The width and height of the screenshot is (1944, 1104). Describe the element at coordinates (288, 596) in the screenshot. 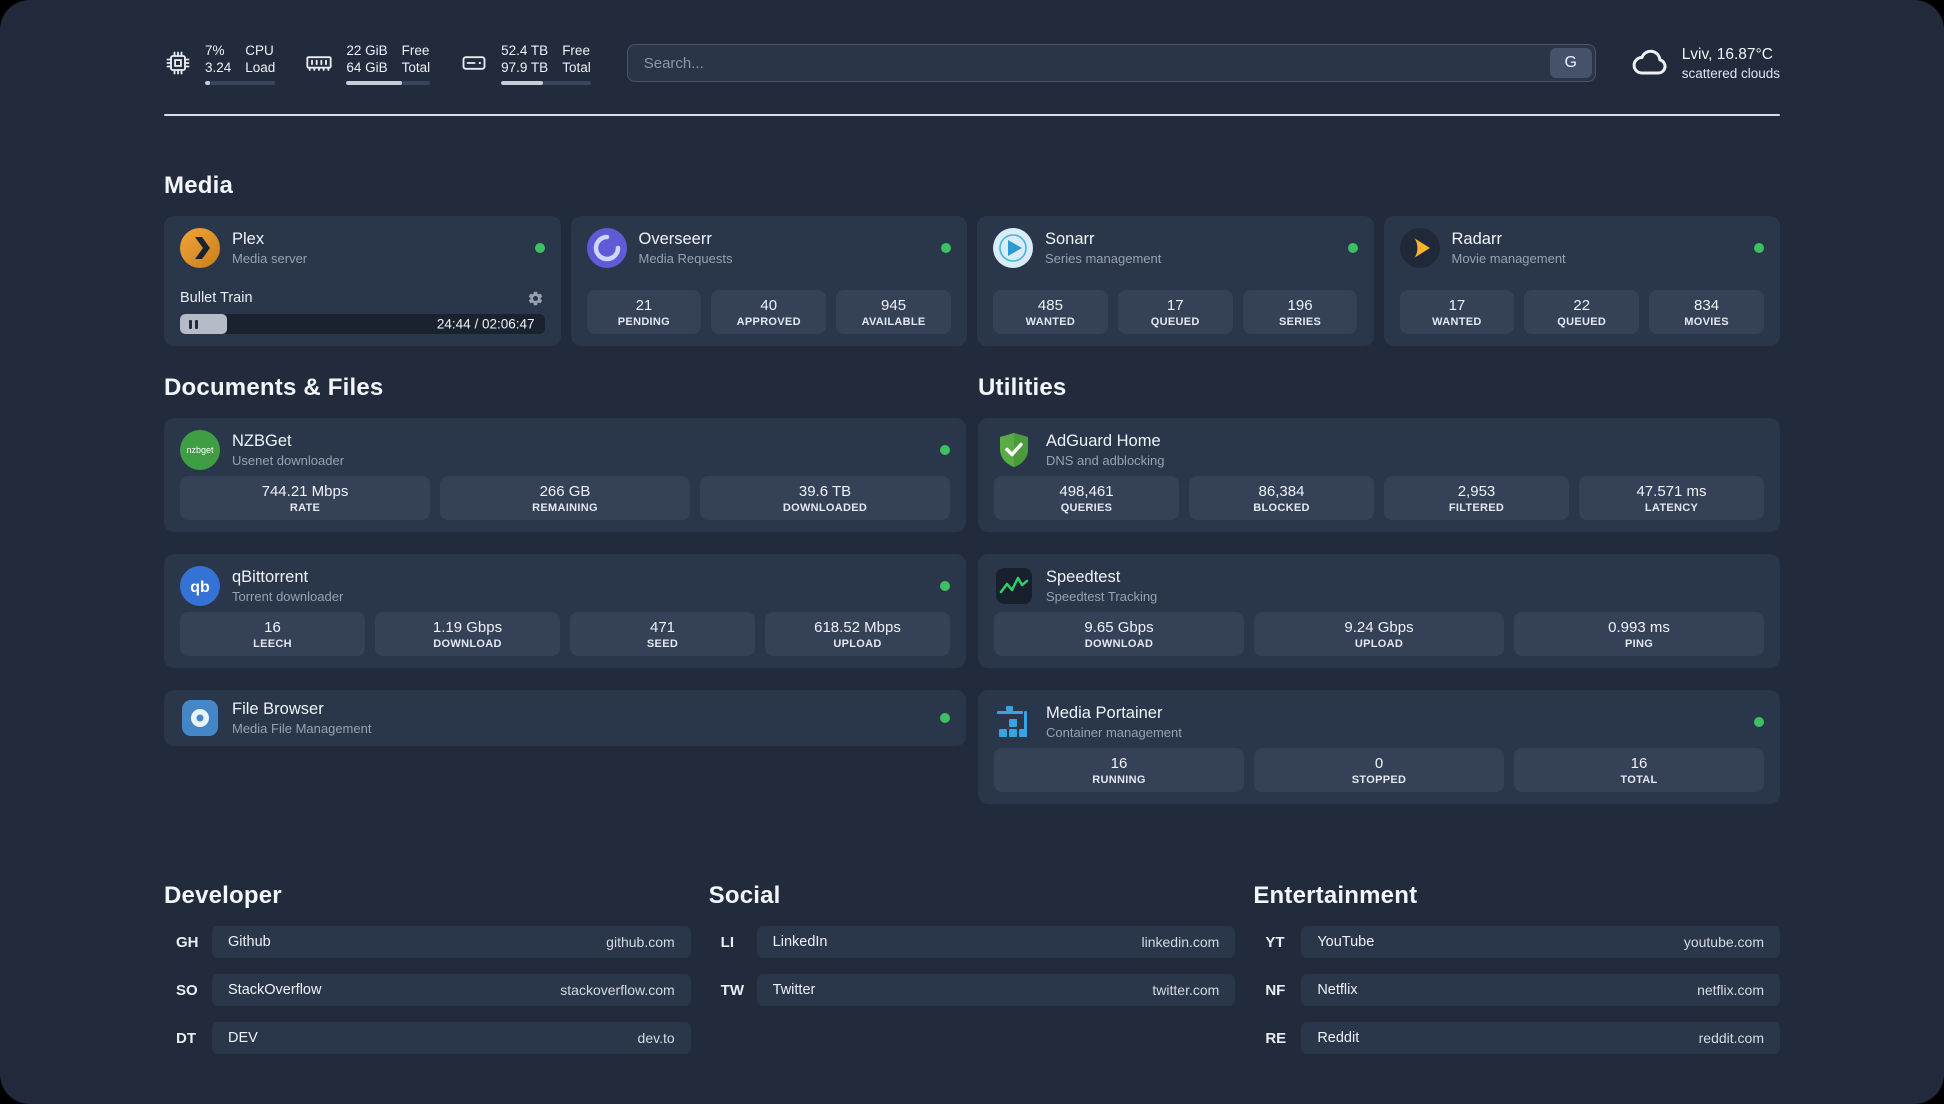

I see `app-subtitle: Torrent downloader` at that location.